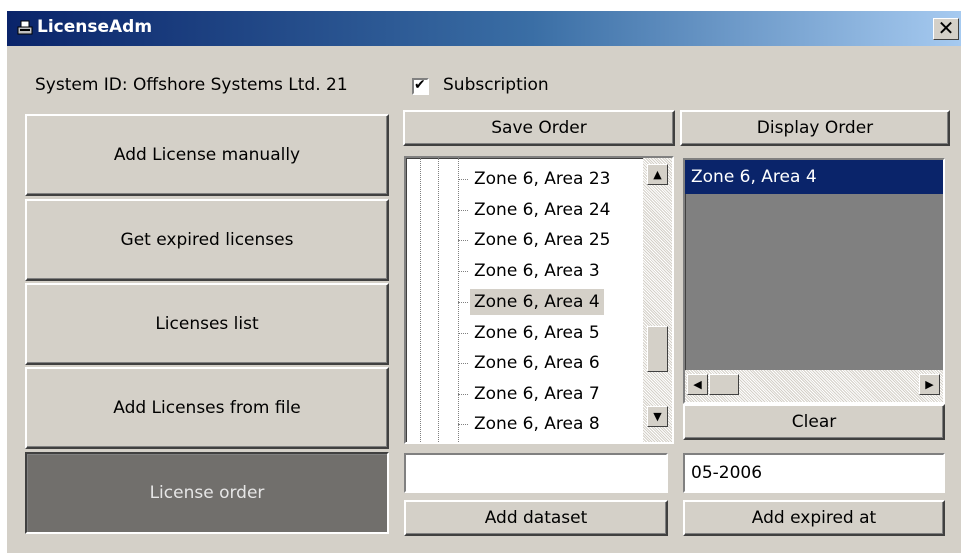  Describe the element at coordinates (814, 281) in the screenshot. I see `display-order-list: Zone 6, Area 4 ◀ ▶` at that location.